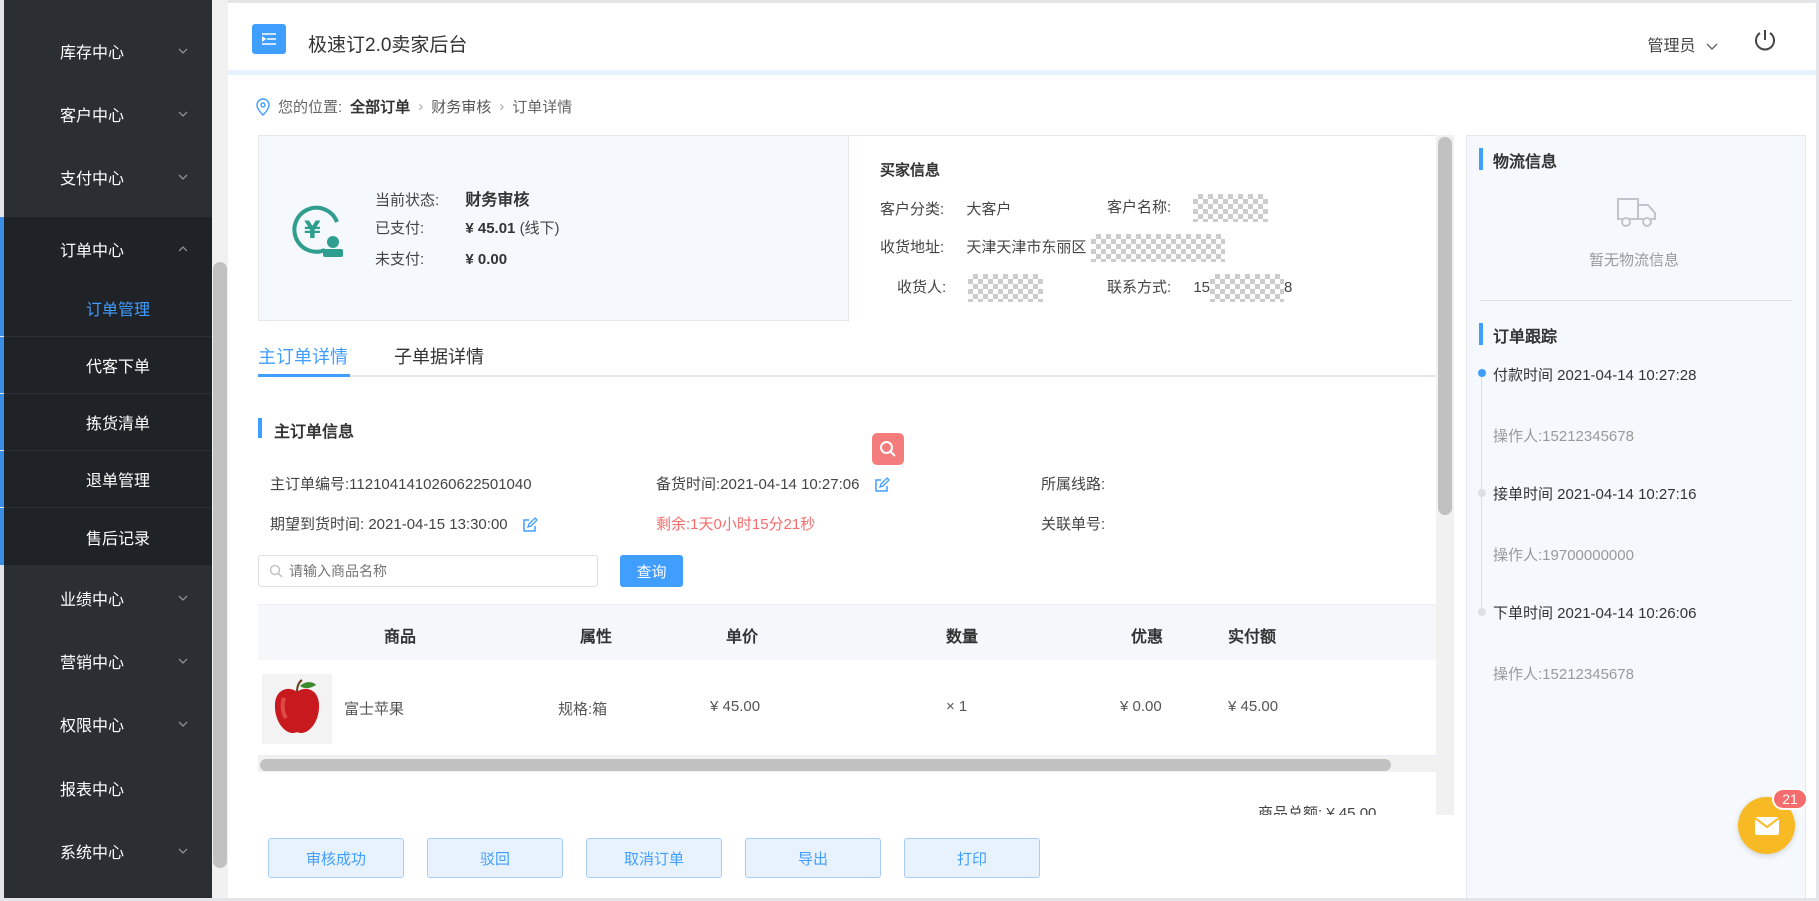 This screenshot has width=1819, height=901. Describe the element at coordinates (583, 709) in the screenshot. I see `product-attribute: 规格:箱` at that location.